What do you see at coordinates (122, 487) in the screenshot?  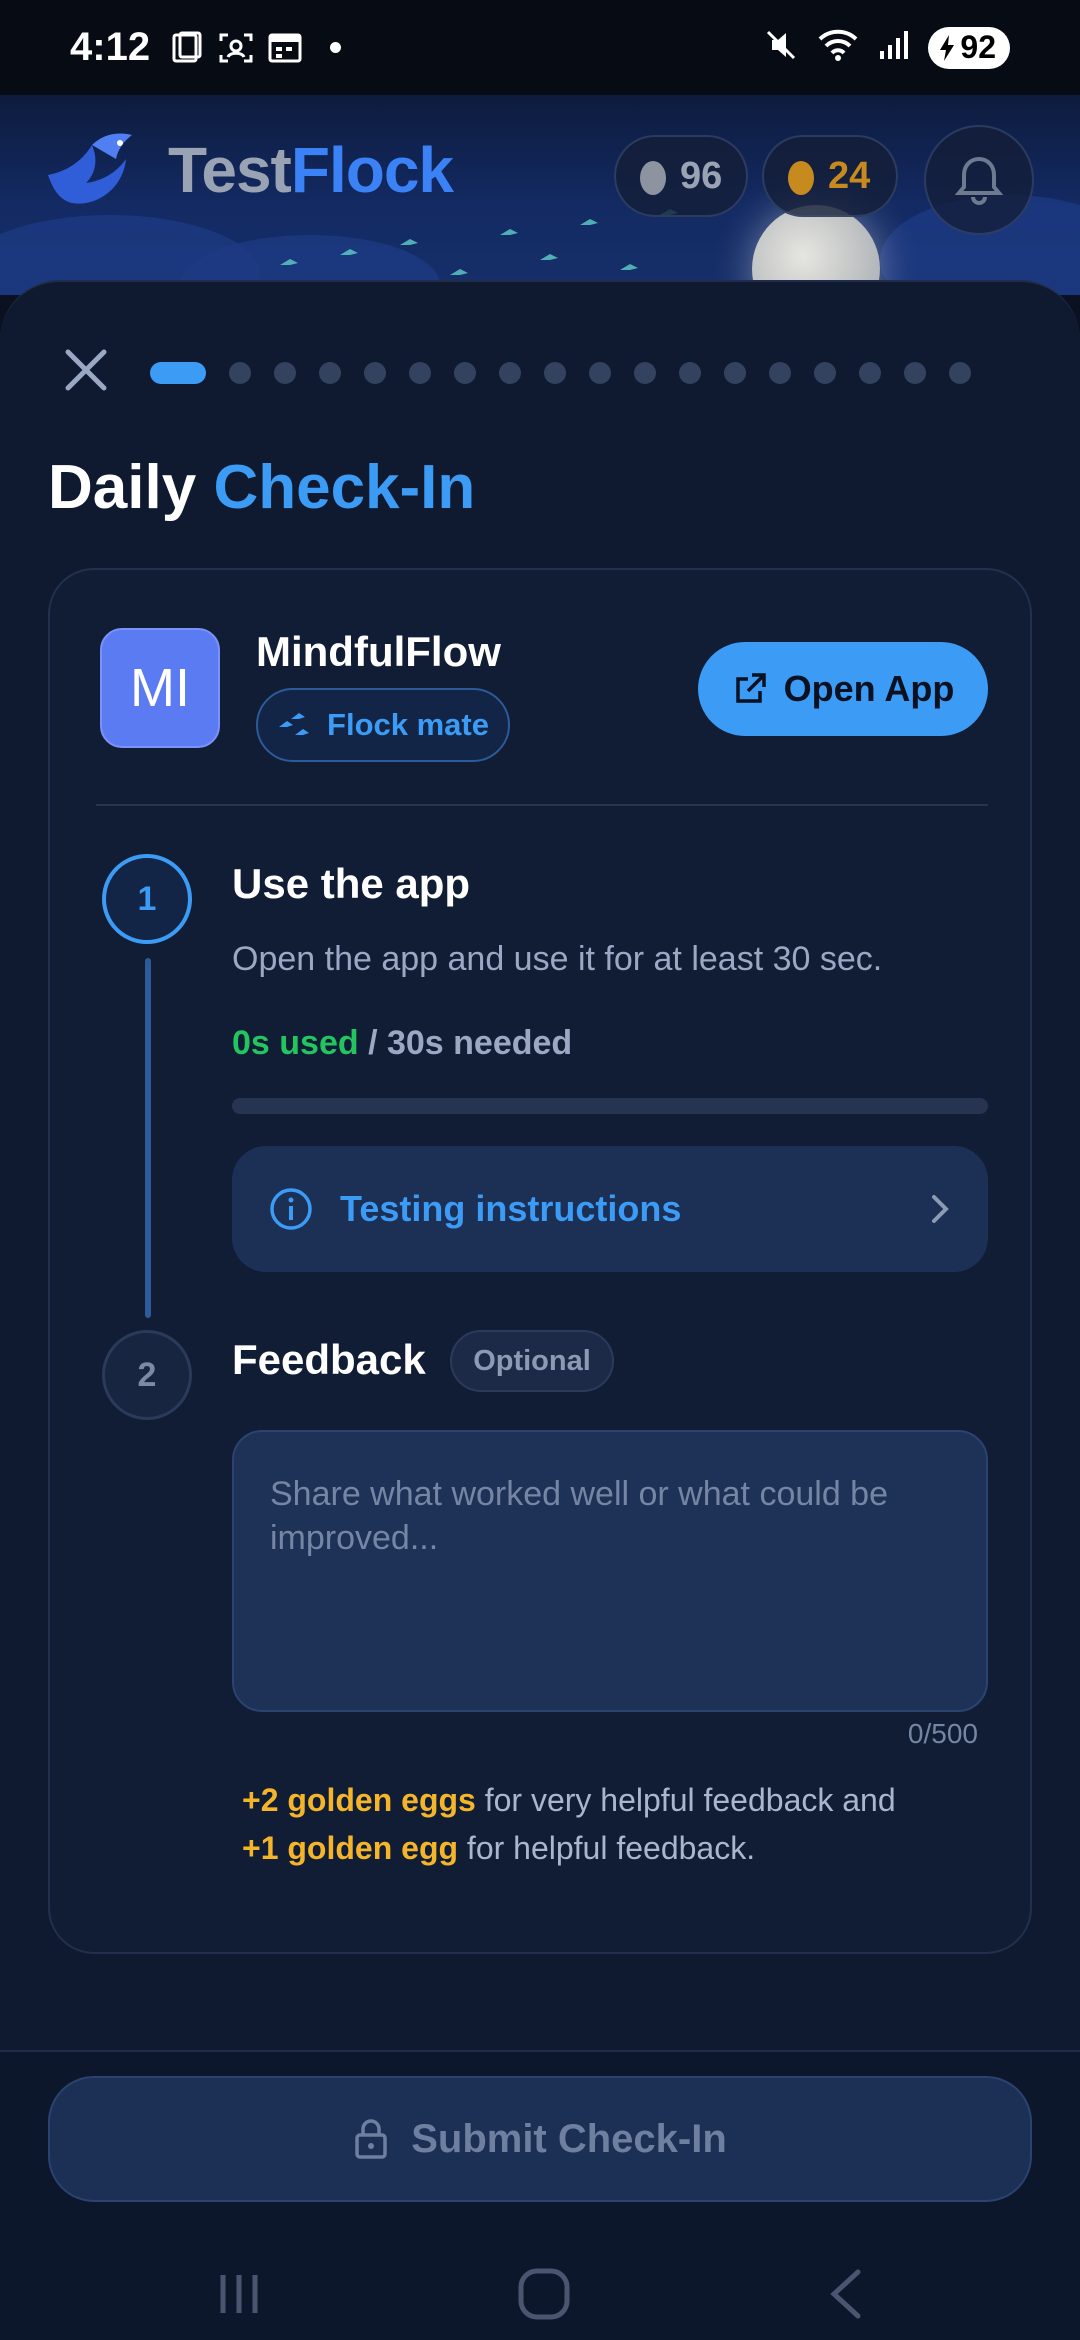 I see `title-part1: Daily` at bounding box center [122, 487].